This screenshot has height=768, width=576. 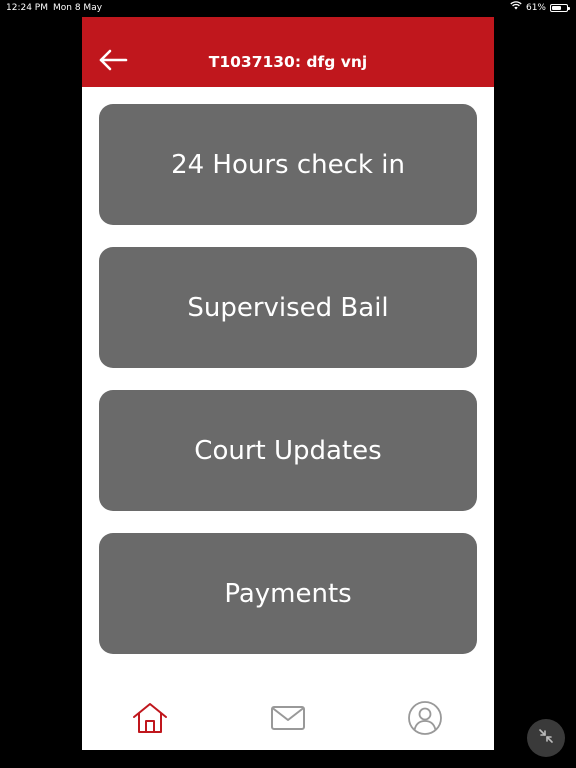 I want to click on menu-item-supervised-bail: Supervised Bail, so click(x=288, y=307).